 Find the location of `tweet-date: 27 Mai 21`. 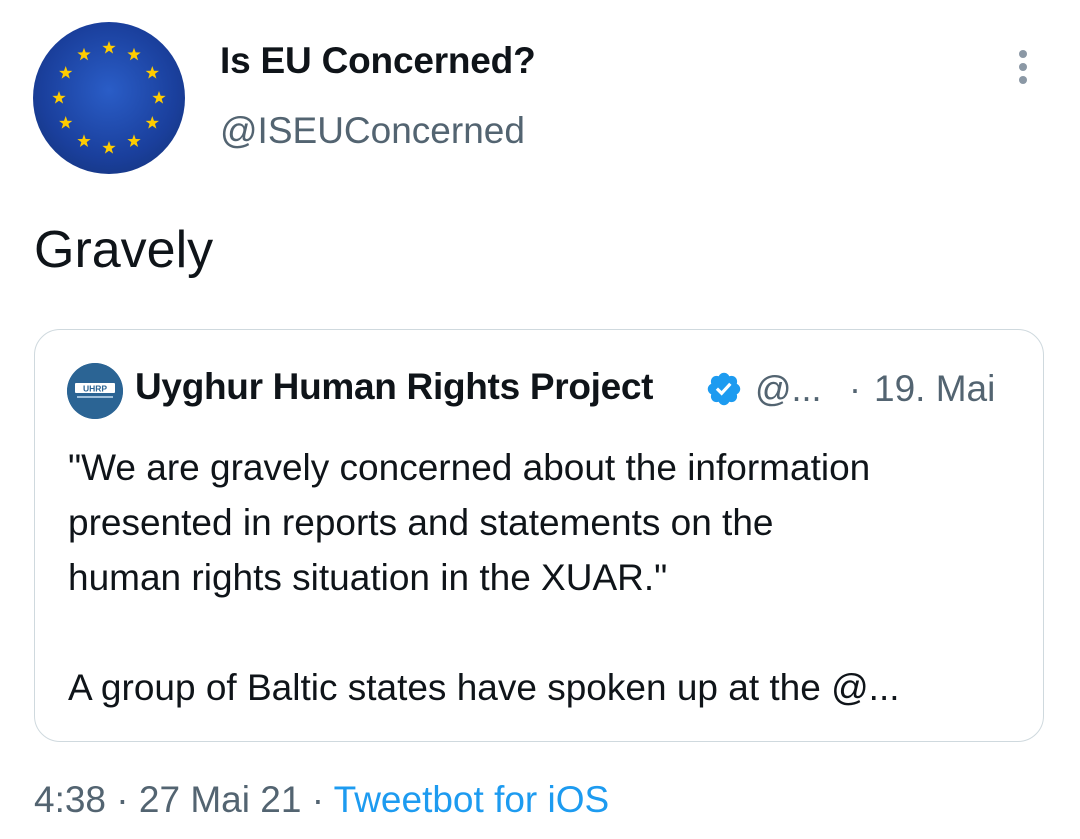

tweet-date: 27 Mai 21 is located at coordinates (220, 799).